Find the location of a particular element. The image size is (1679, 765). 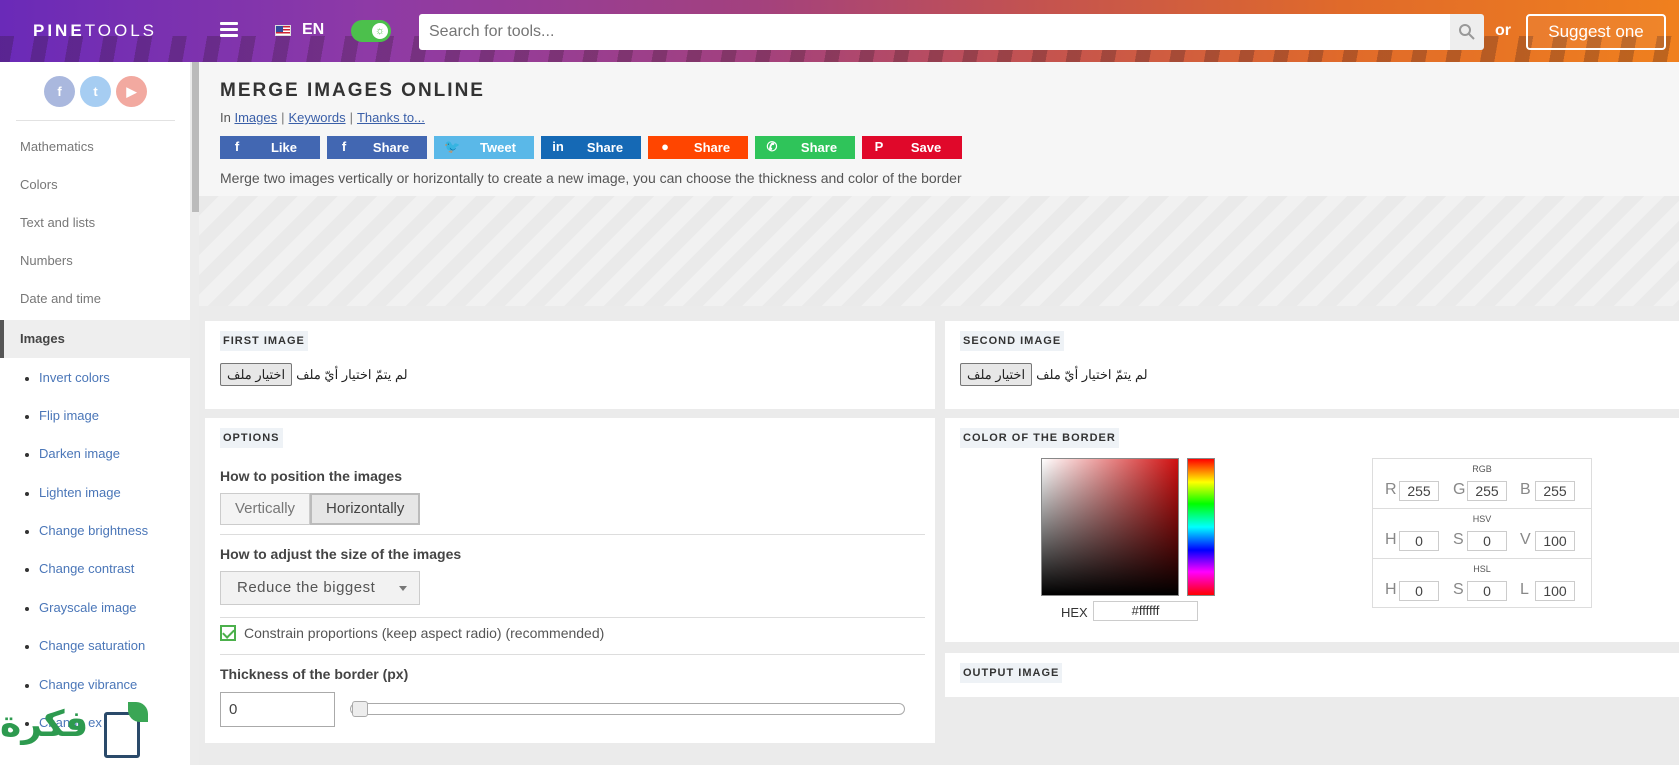

or-label: or is located at coordinates (1503, 30).